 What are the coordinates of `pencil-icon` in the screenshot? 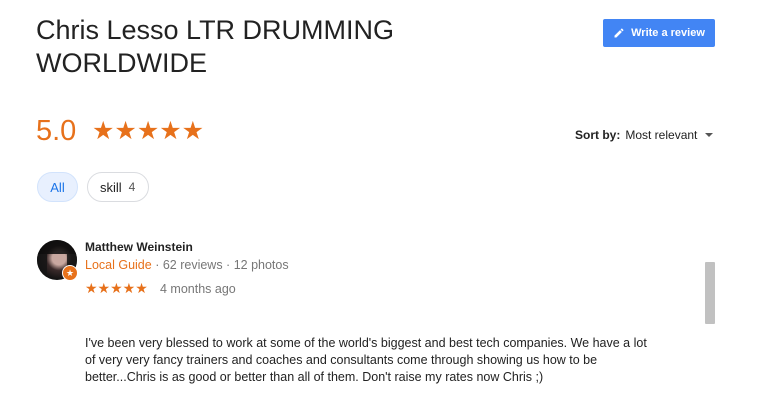 It's located at (619, 33).